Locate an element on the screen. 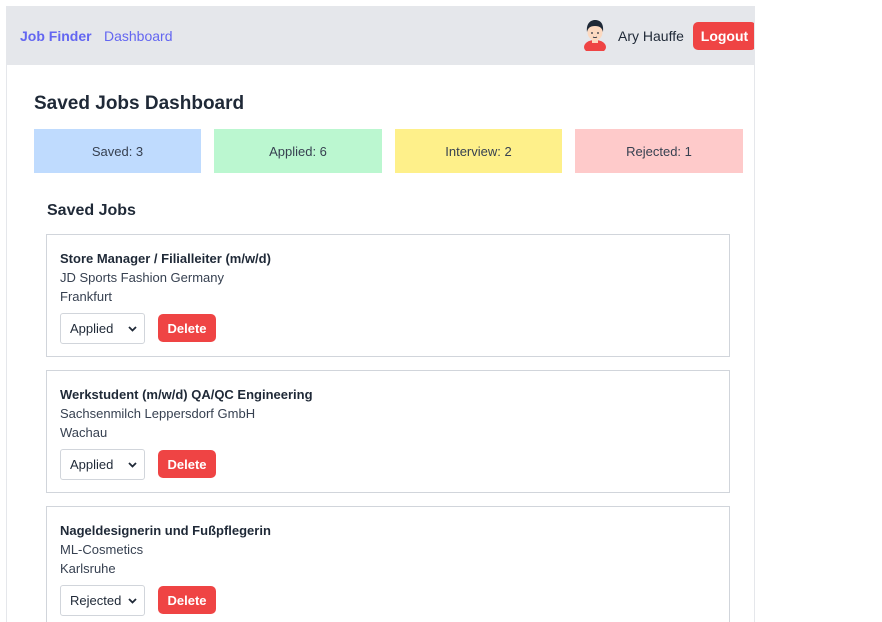 The image size is (882, 622). stat-applied: Applied: 6 is located at coordinates (298, 151).